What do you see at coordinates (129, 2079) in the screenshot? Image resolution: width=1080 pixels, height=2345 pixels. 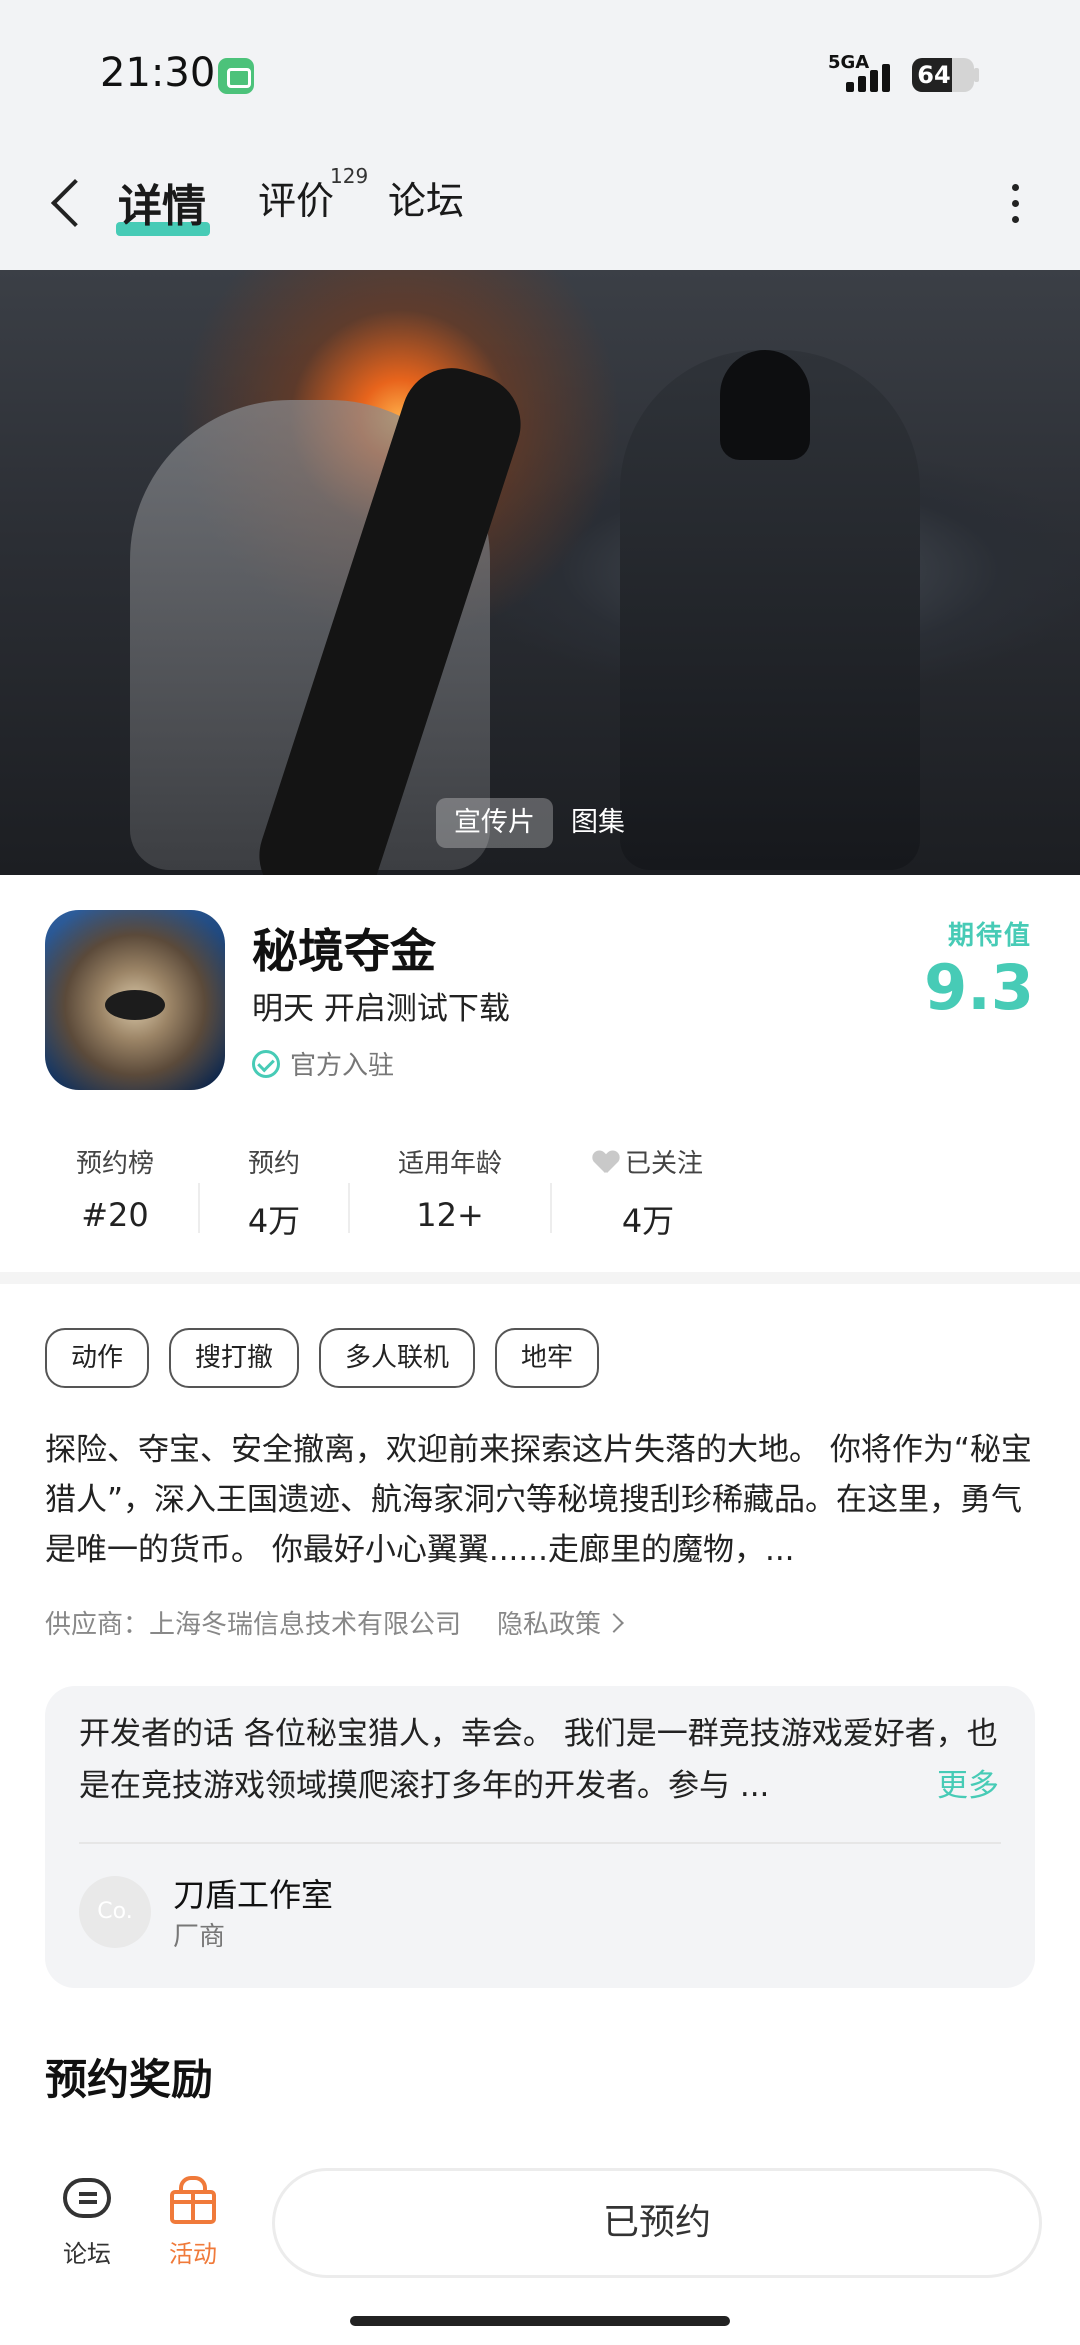 I see `reservation-rewards-title: 预约奖励` at bounding box center [129, 2079].